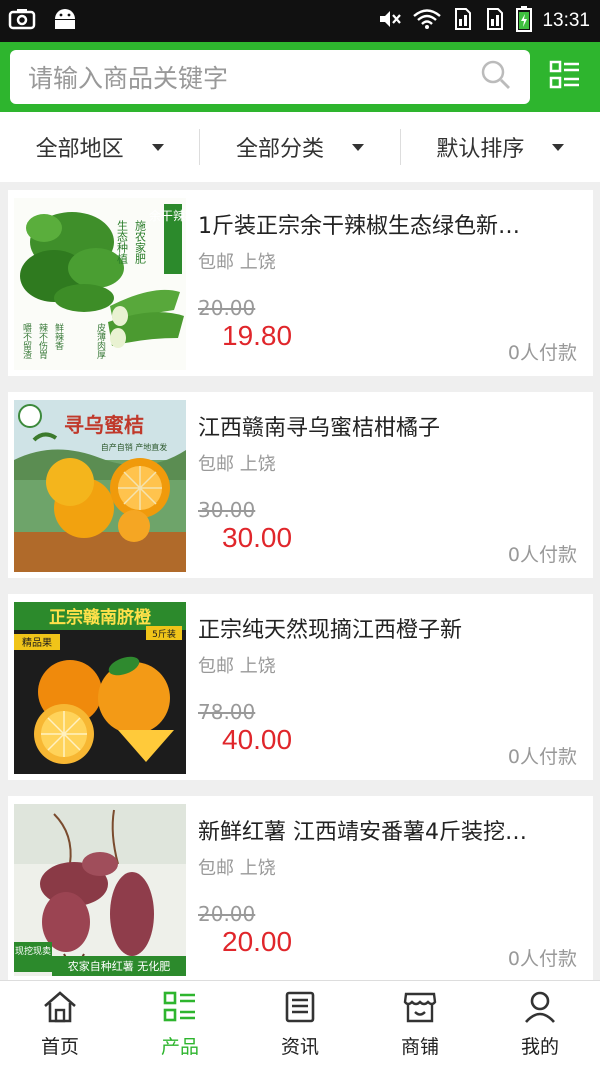 The width and height of the screenshot is (600, 1067). I want to click on nav-label: 商铺, so click(419, 1046).